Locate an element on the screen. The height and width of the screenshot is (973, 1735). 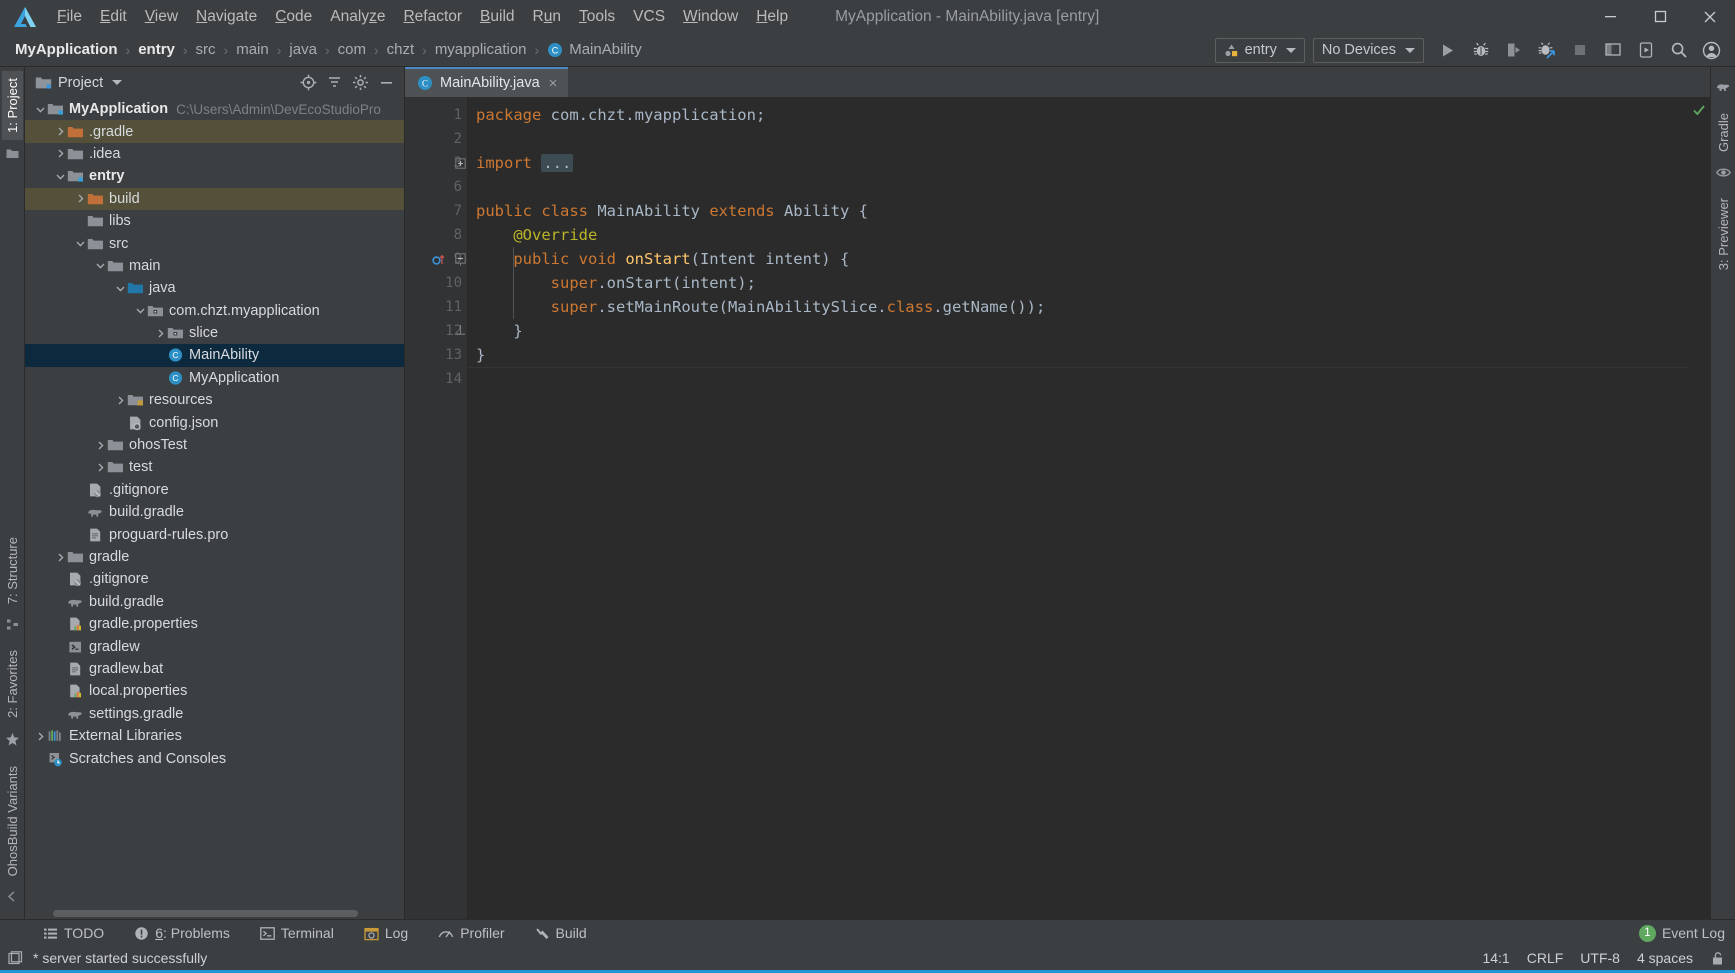
code-line-9: public void onStart(Intent intent) { is located at coordinates (1077, 259).